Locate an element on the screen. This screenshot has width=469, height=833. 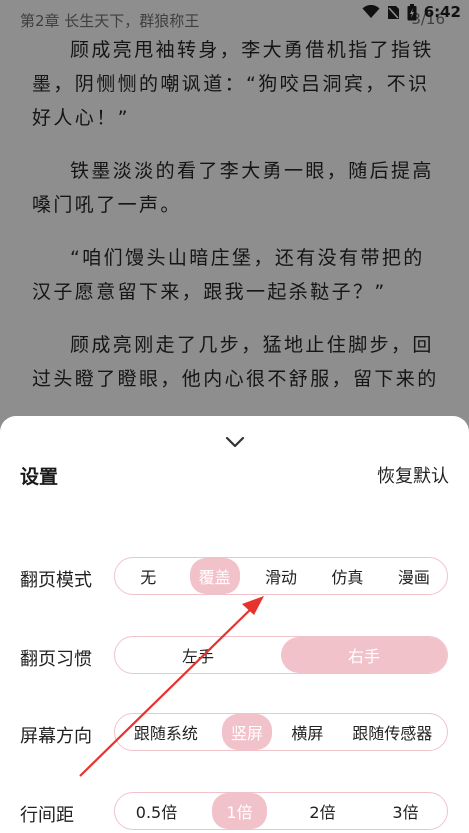
collapse-sheet-button is located at coordinates (235, 442).